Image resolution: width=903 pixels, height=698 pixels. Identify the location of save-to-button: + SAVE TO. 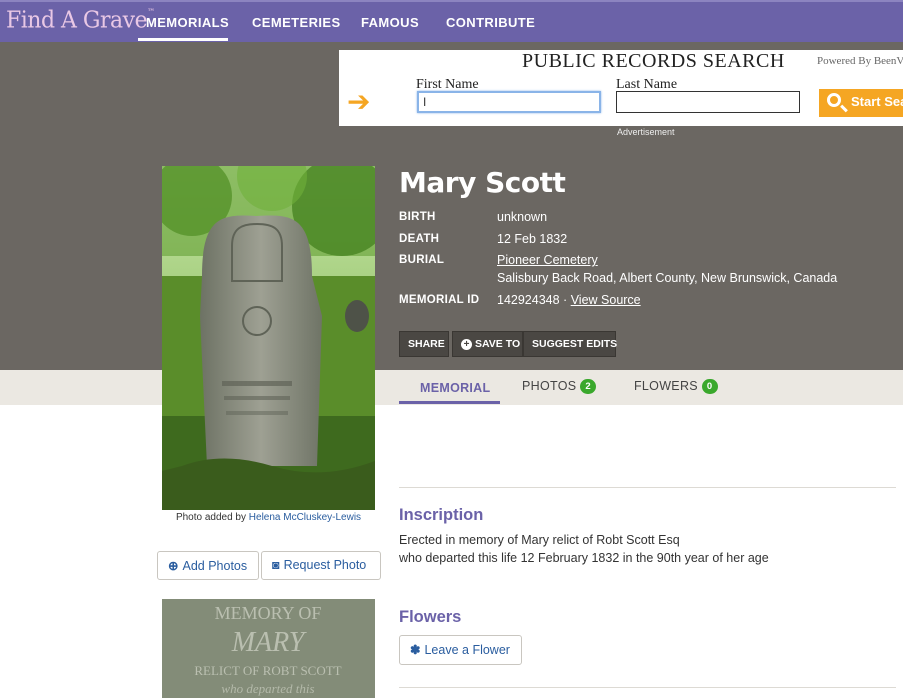
(487, 344).